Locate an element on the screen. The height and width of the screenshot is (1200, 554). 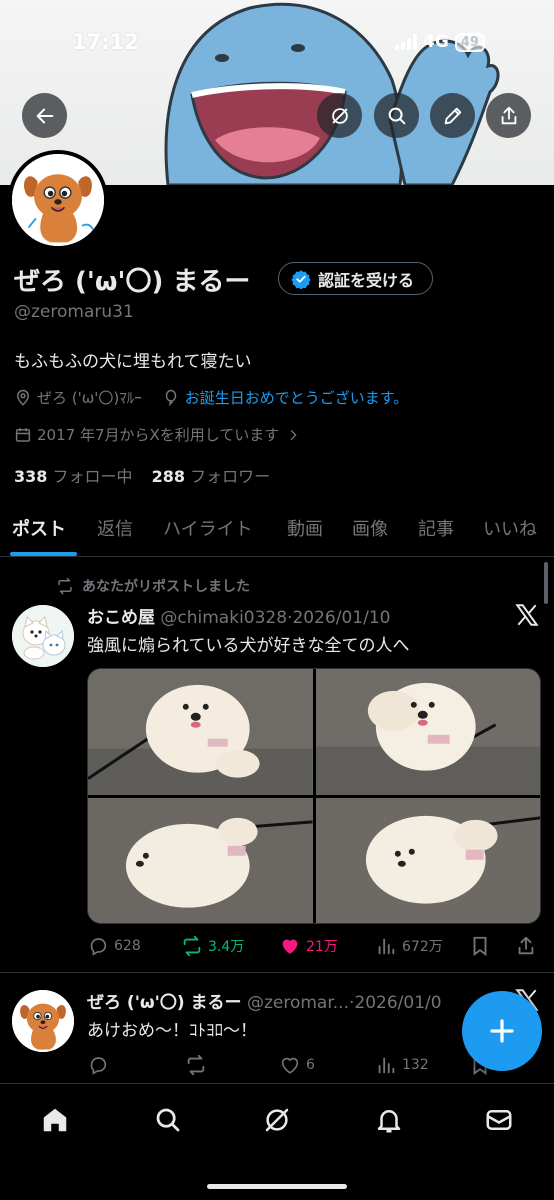
x-logo-icon is located at coordinates (527, 615).